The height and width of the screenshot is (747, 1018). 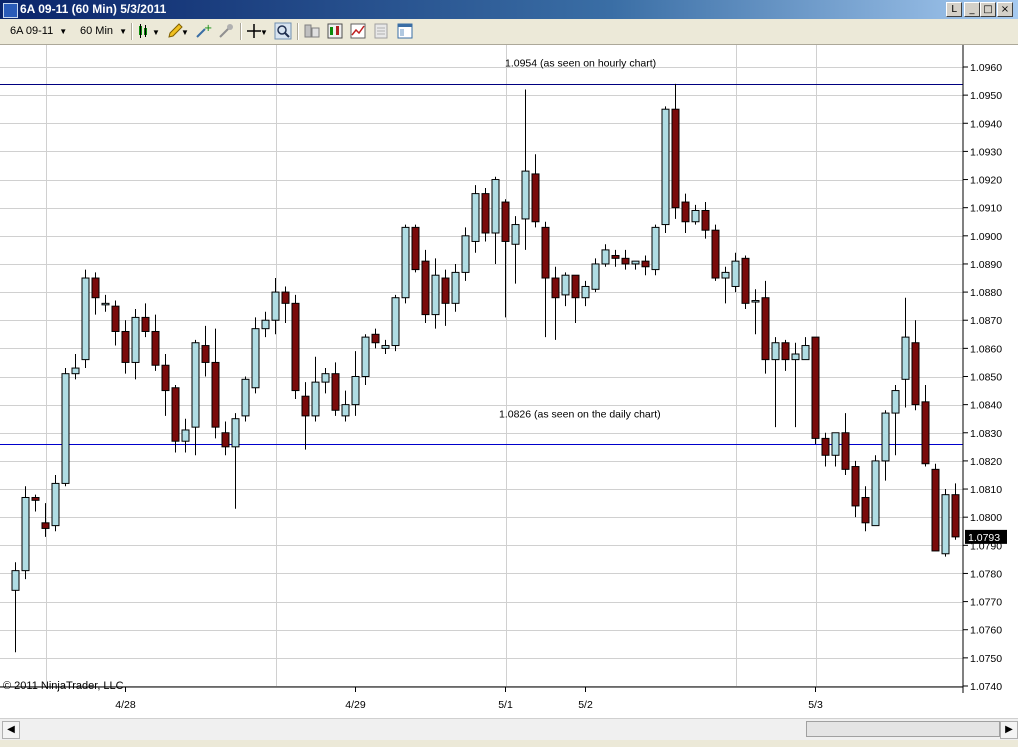 I want to click on maximize-button: □, so click(x=988, y=9).